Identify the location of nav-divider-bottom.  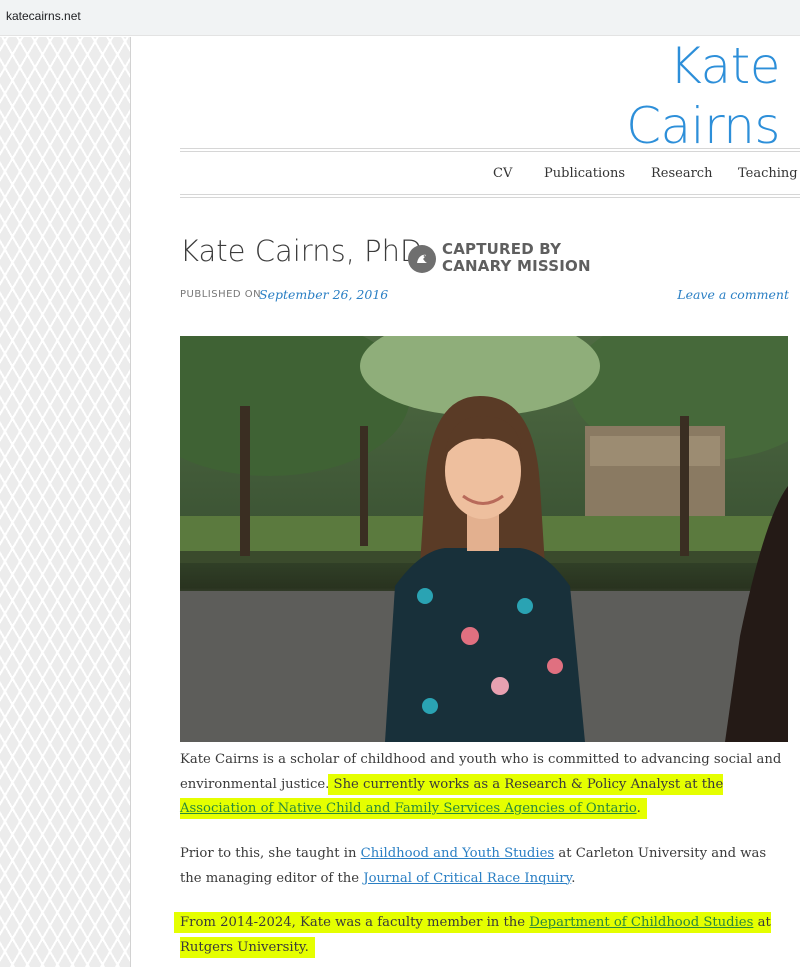
(490, 194).